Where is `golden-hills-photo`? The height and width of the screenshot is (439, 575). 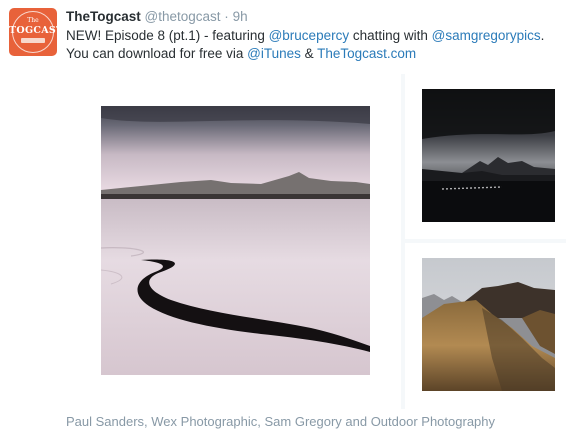 golden-hills-photo is located at coordinates (488, 324).